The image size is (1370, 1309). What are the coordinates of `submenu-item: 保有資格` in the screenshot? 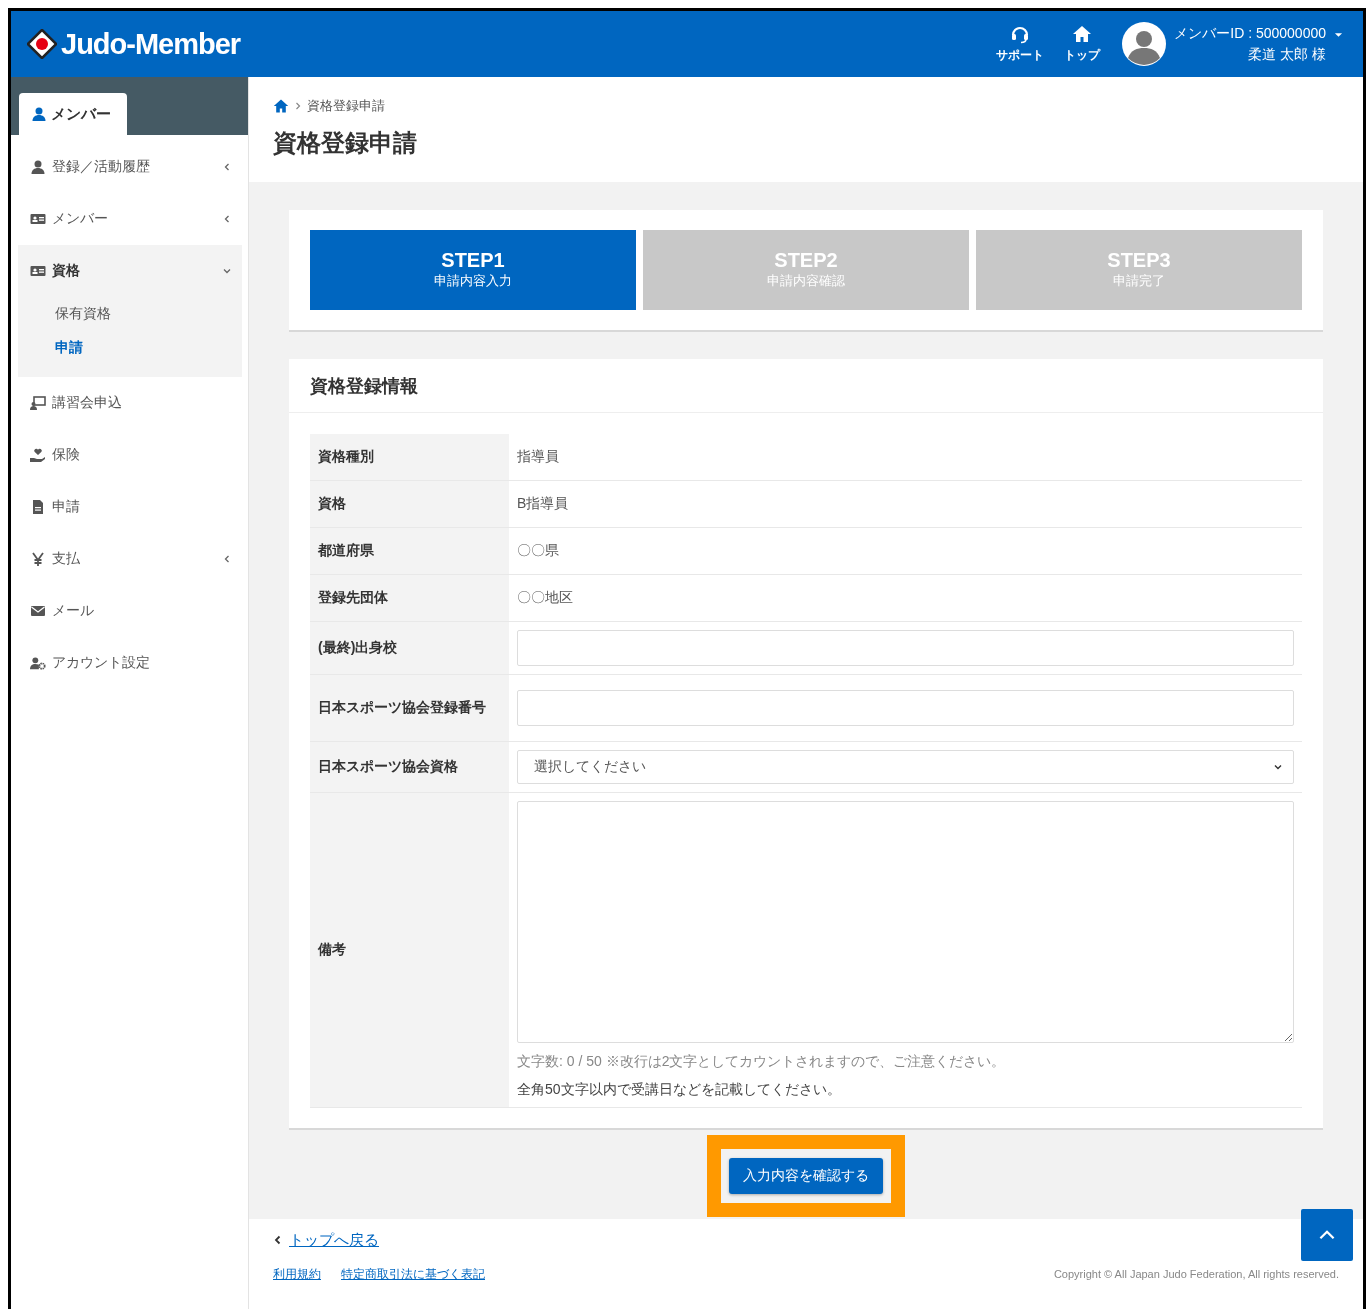 It's located at (130, 314).